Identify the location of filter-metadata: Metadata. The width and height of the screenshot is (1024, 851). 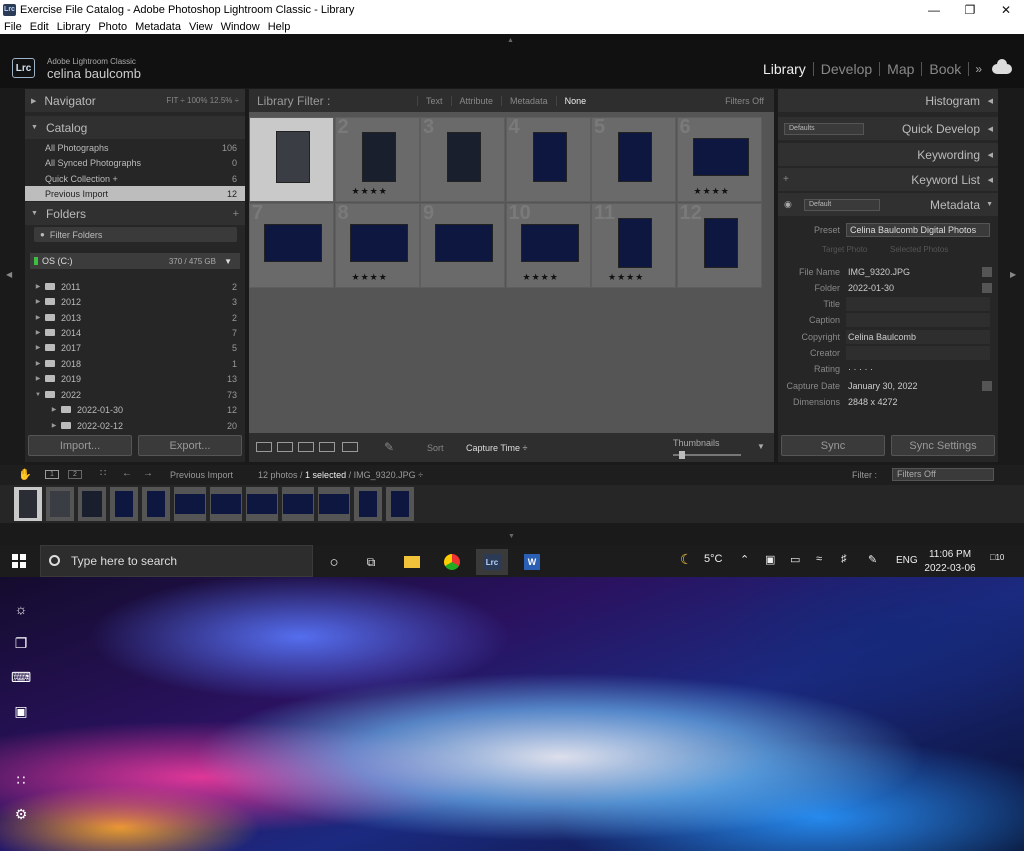
(528, 100).